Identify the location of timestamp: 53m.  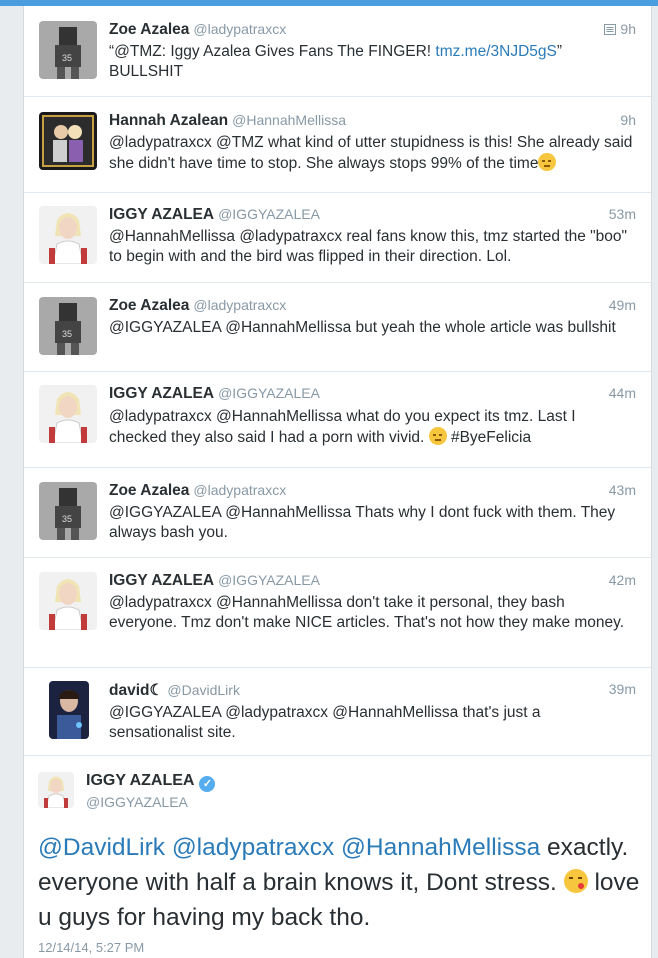
(622, 214).